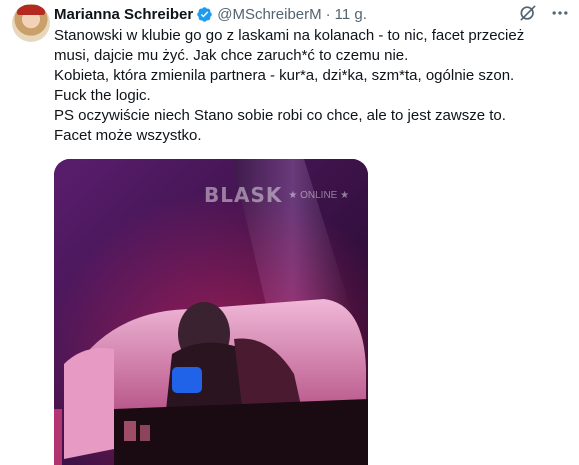 The image size is (579, 465). I want to click on more-options-icon, so click(560, 13).